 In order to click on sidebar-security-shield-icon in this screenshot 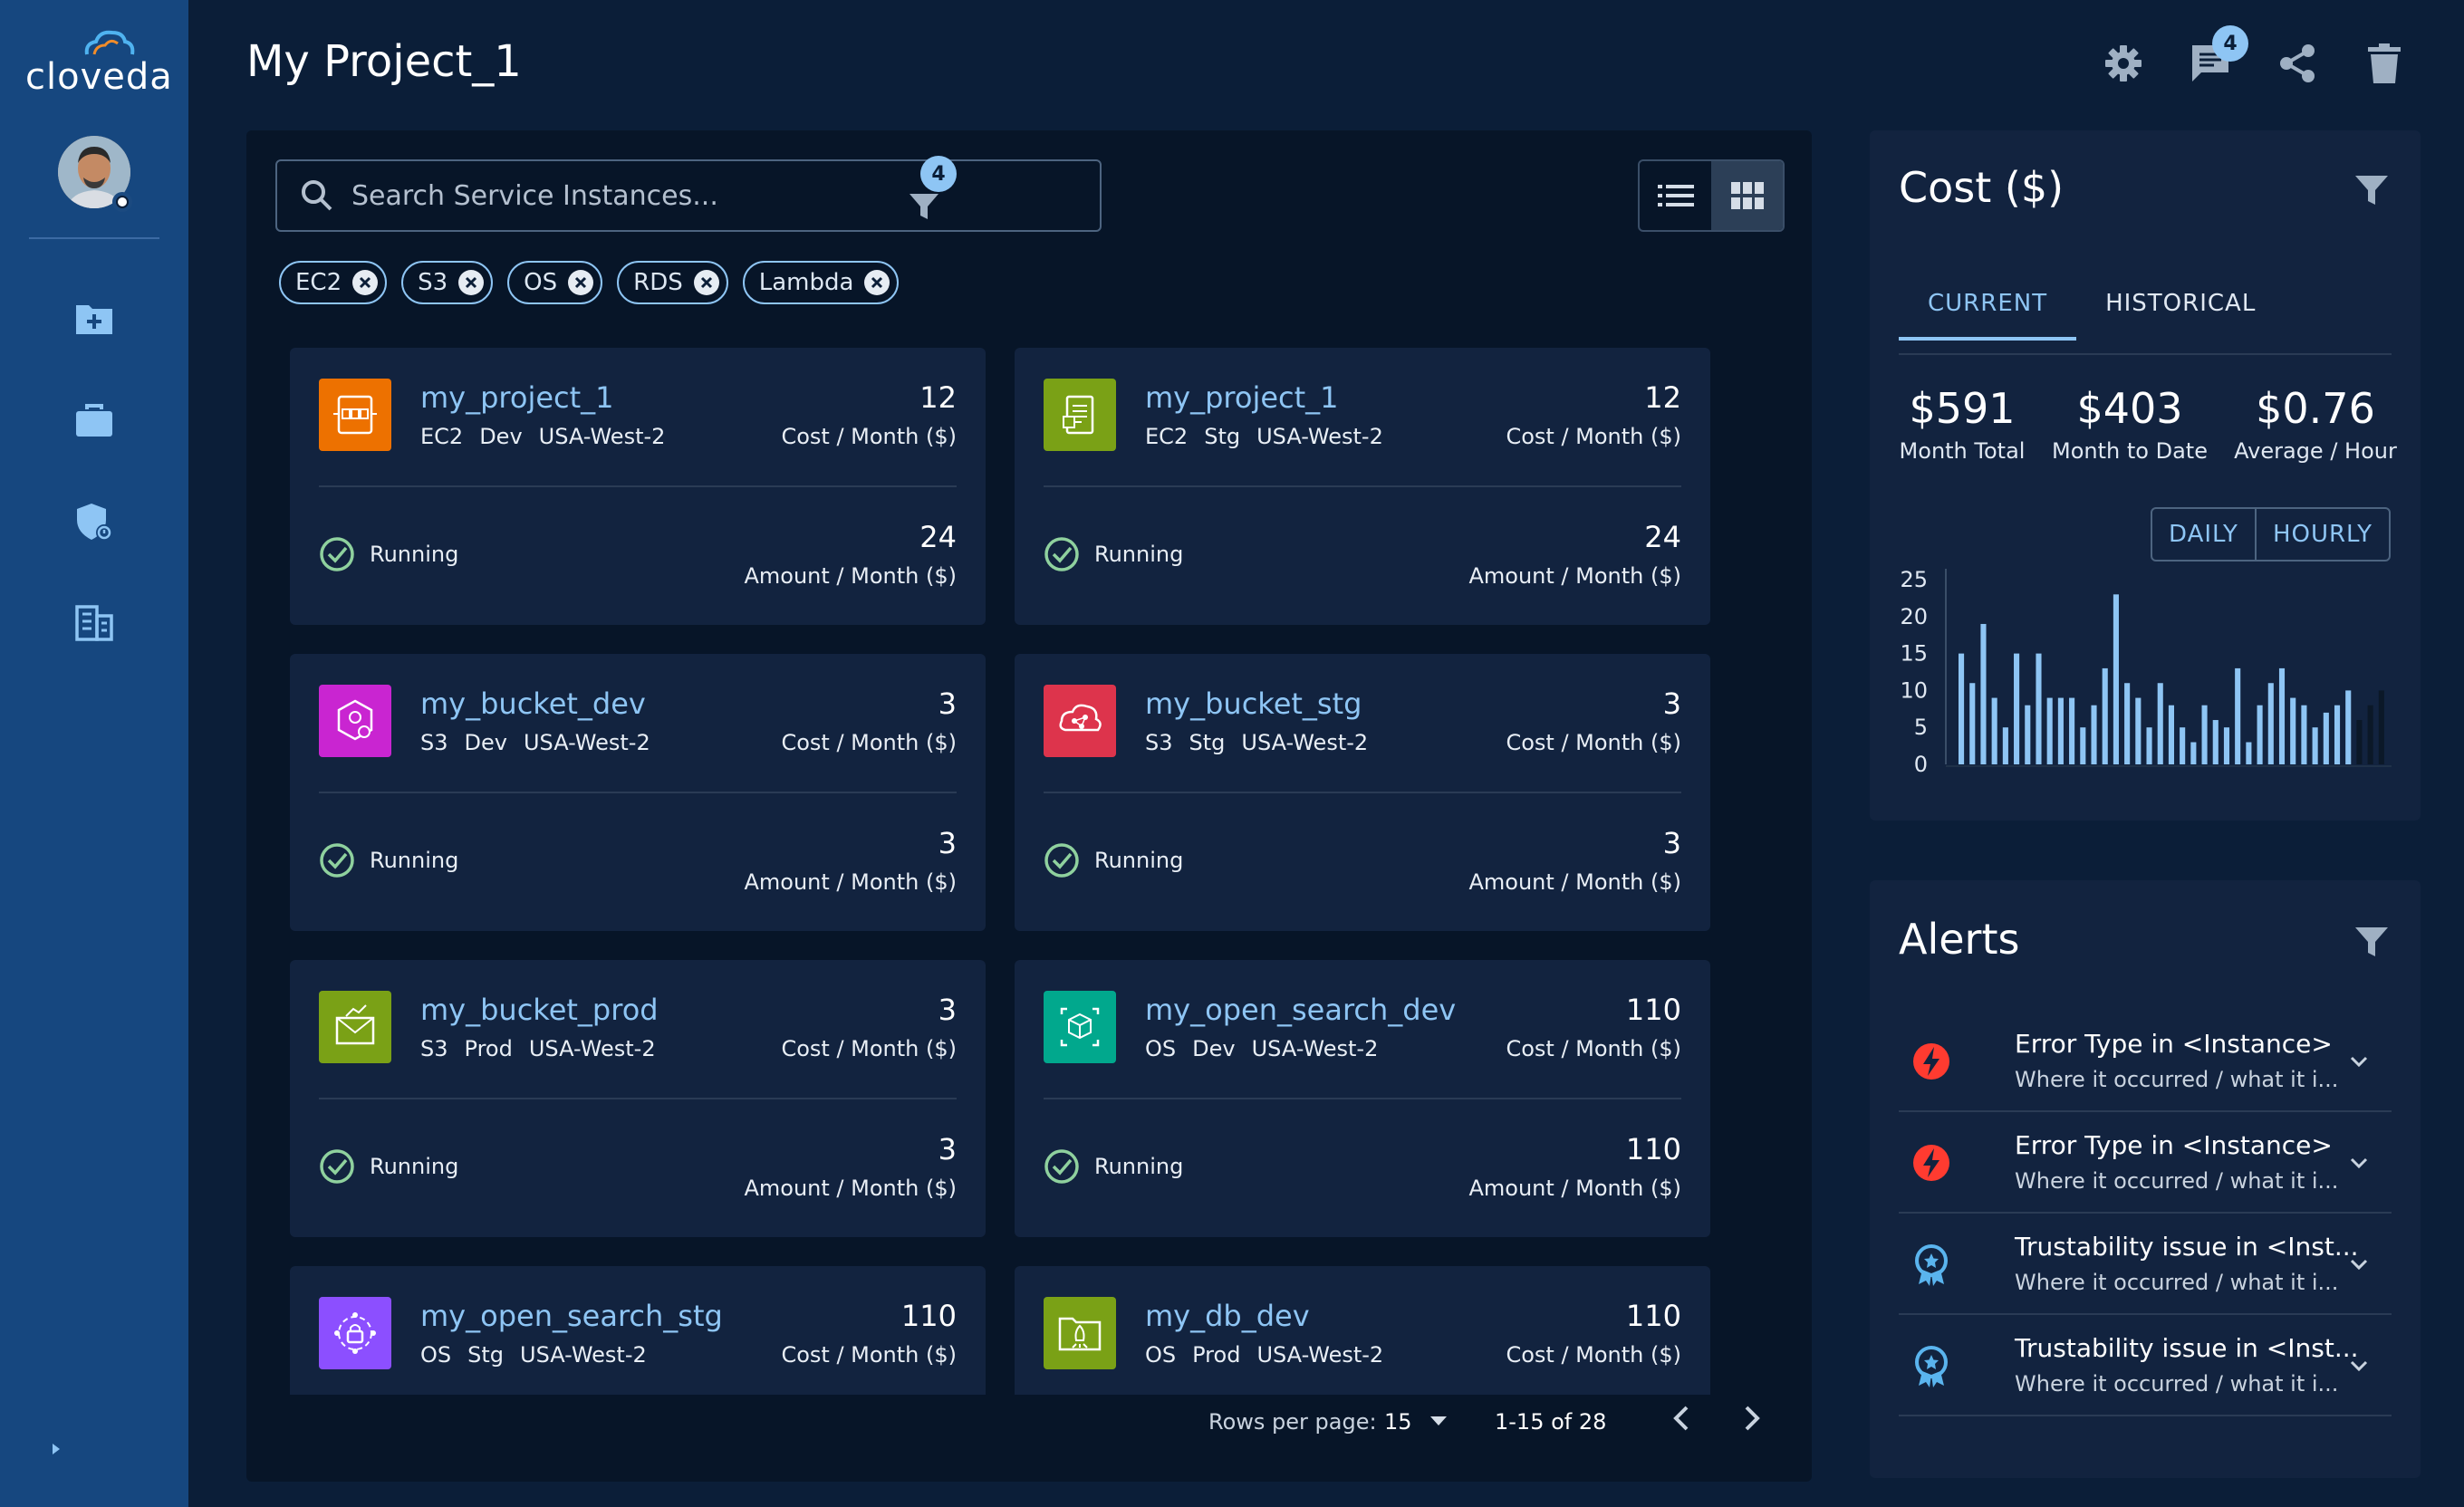, I will do `click(94, 521)`.